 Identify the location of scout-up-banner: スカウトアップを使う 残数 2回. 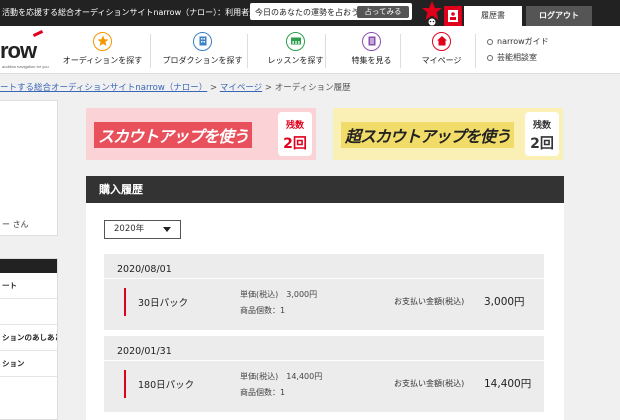
(201, 134).